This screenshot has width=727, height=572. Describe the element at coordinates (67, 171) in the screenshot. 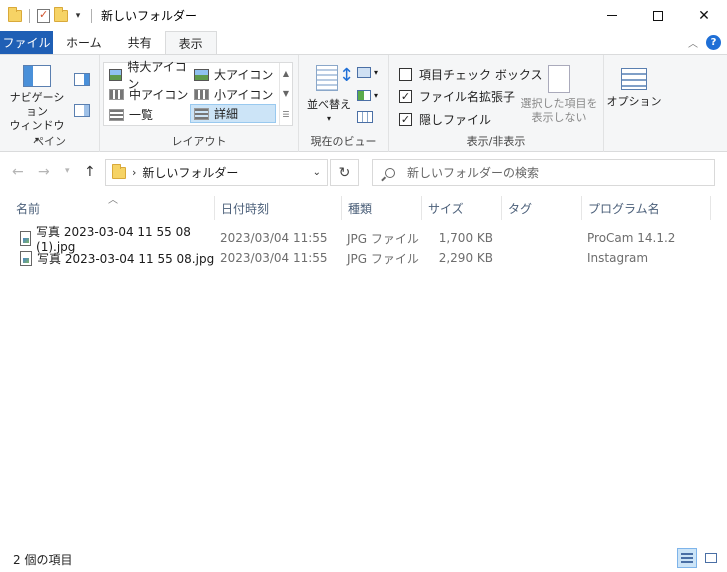

I see `recent-locations-icon: ▾` at that location.